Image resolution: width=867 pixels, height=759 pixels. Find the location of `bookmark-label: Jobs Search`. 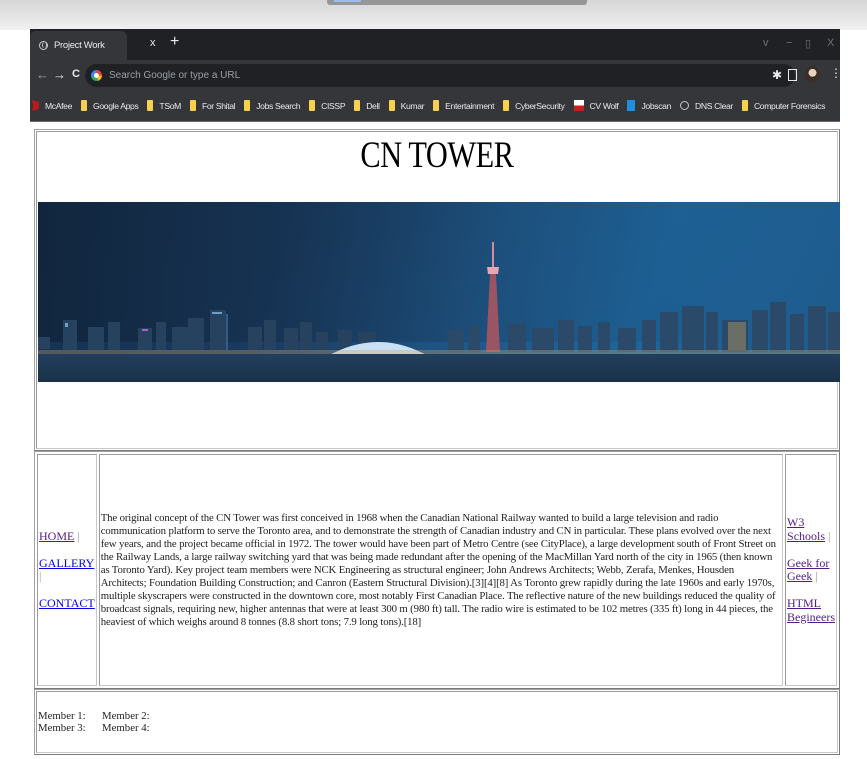

bookmark-label: Jobs Search is located at coordinates (278, 105).